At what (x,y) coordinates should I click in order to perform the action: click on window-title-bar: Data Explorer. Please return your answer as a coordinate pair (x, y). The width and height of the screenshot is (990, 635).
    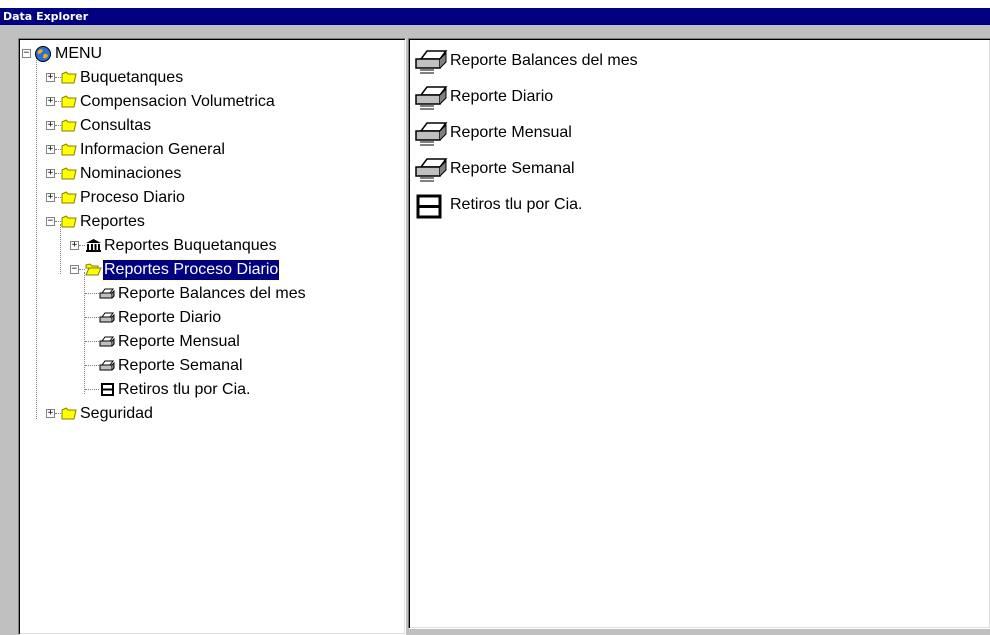
    Looking at the image, I should click on (495, 16).